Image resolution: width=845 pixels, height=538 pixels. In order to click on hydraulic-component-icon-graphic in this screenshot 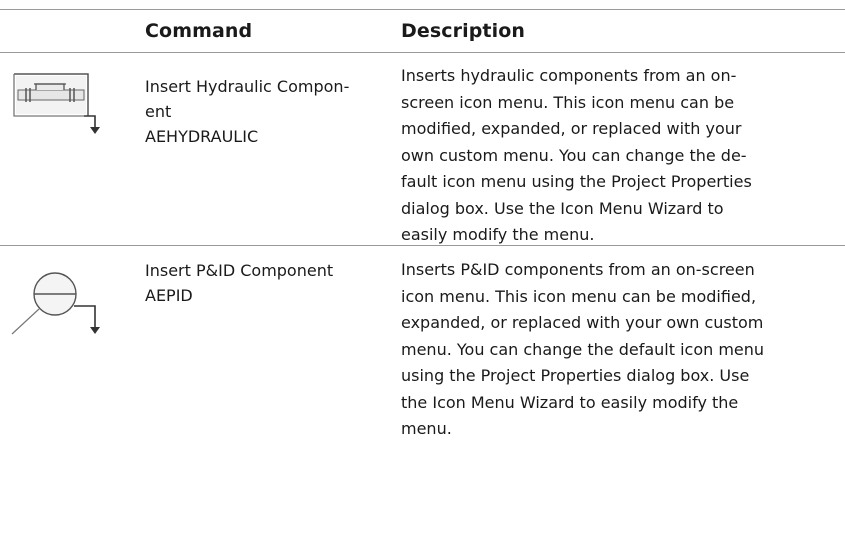, I will do `click(56, 103)`.